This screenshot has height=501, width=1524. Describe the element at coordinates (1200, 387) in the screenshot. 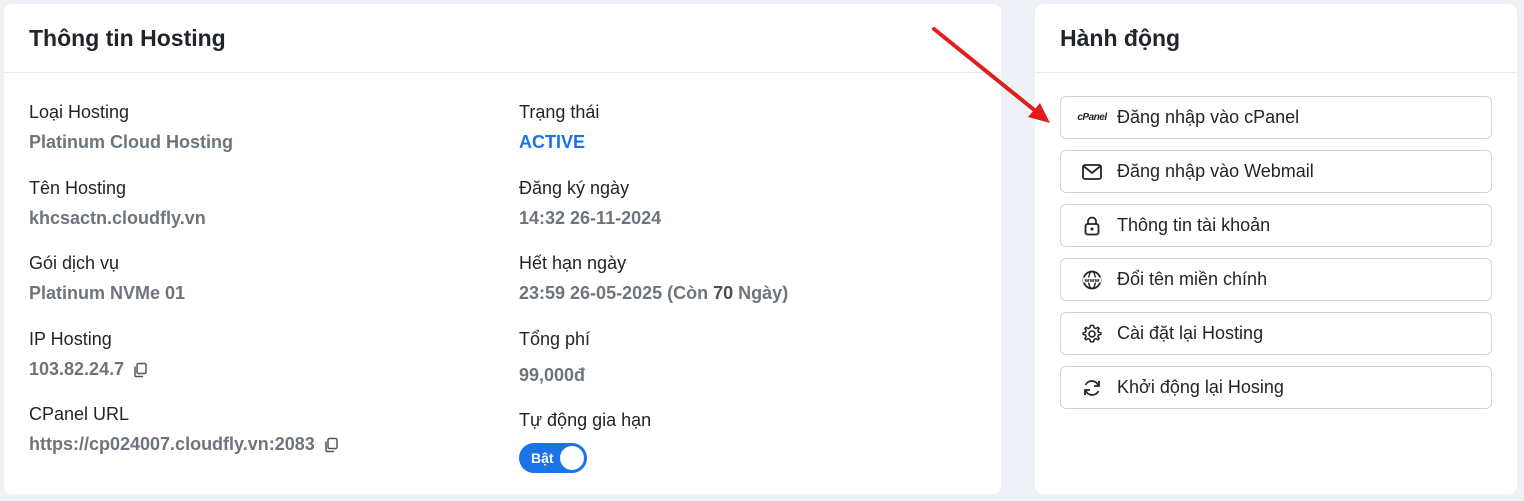

I see `restart-hosting-label: Khởi động lại Hosing` at that location.